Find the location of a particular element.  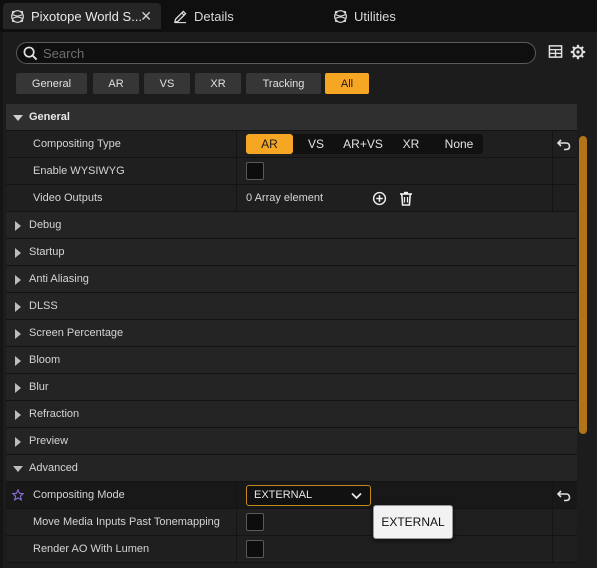

category-blur: Blur is located at coordinates (291, 387).